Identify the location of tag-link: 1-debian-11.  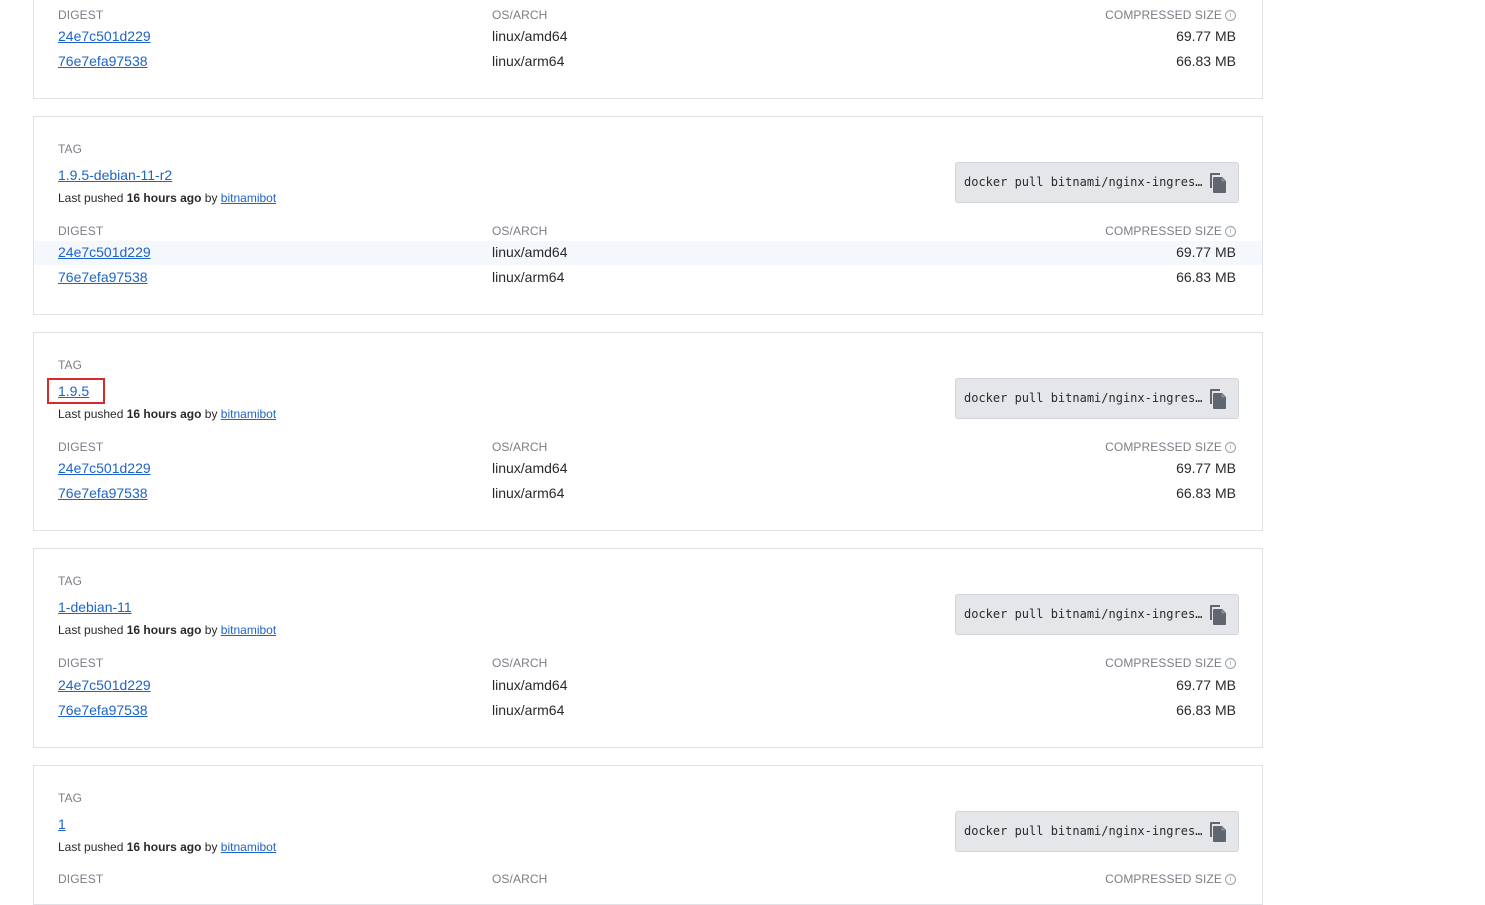
(95, 607).